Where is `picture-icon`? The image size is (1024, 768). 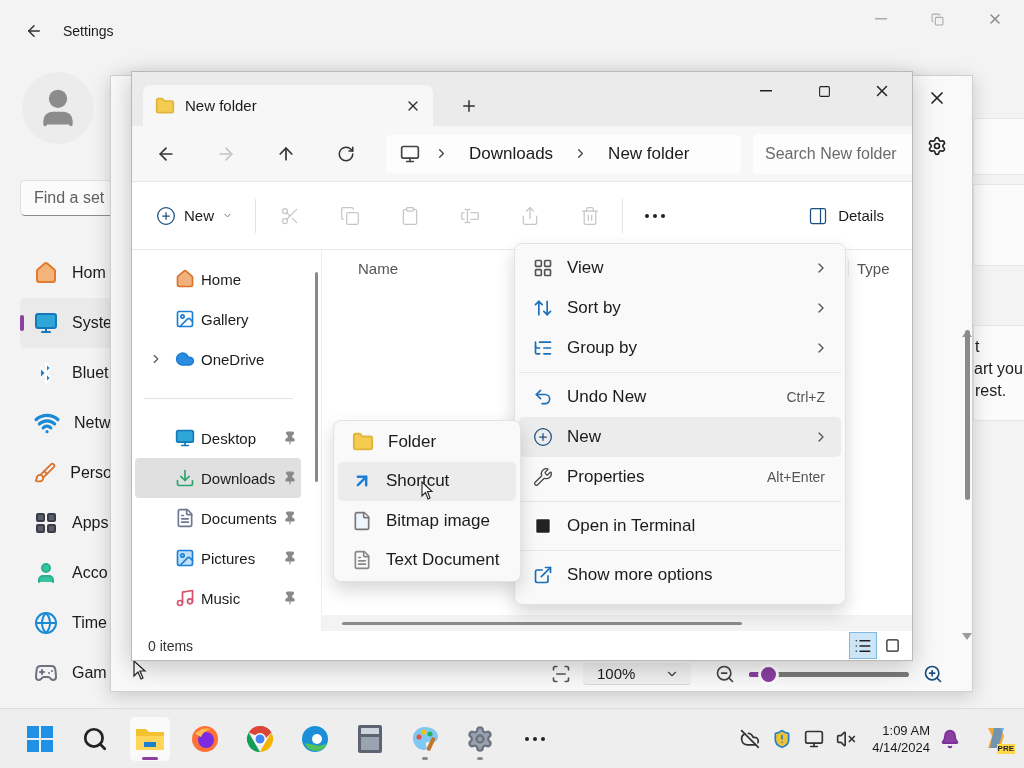
picture-icon is located at coordinates (185, 558).